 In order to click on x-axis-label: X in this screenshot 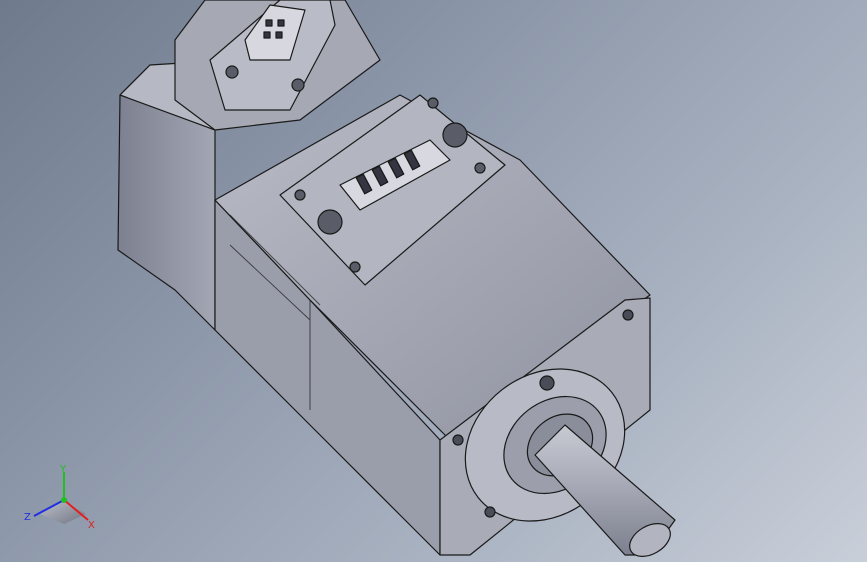, I will do `click(91, 525)`.